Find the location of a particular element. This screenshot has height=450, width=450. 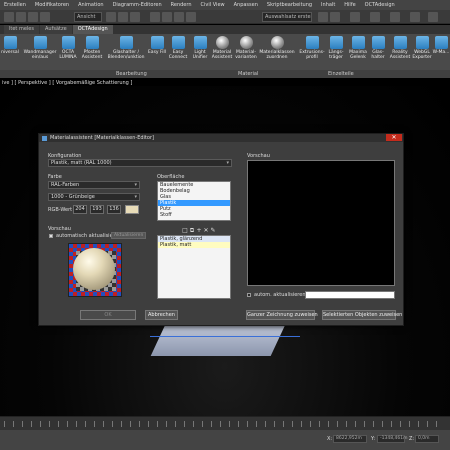

list-item: Stoff is located at coordinates (194, 215).